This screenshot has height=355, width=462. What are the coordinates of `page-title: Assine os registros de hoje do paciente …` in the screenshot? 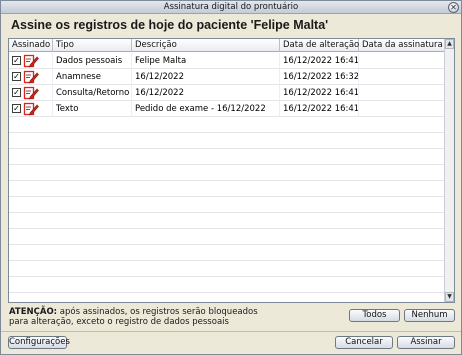 It's located at (170, 25).